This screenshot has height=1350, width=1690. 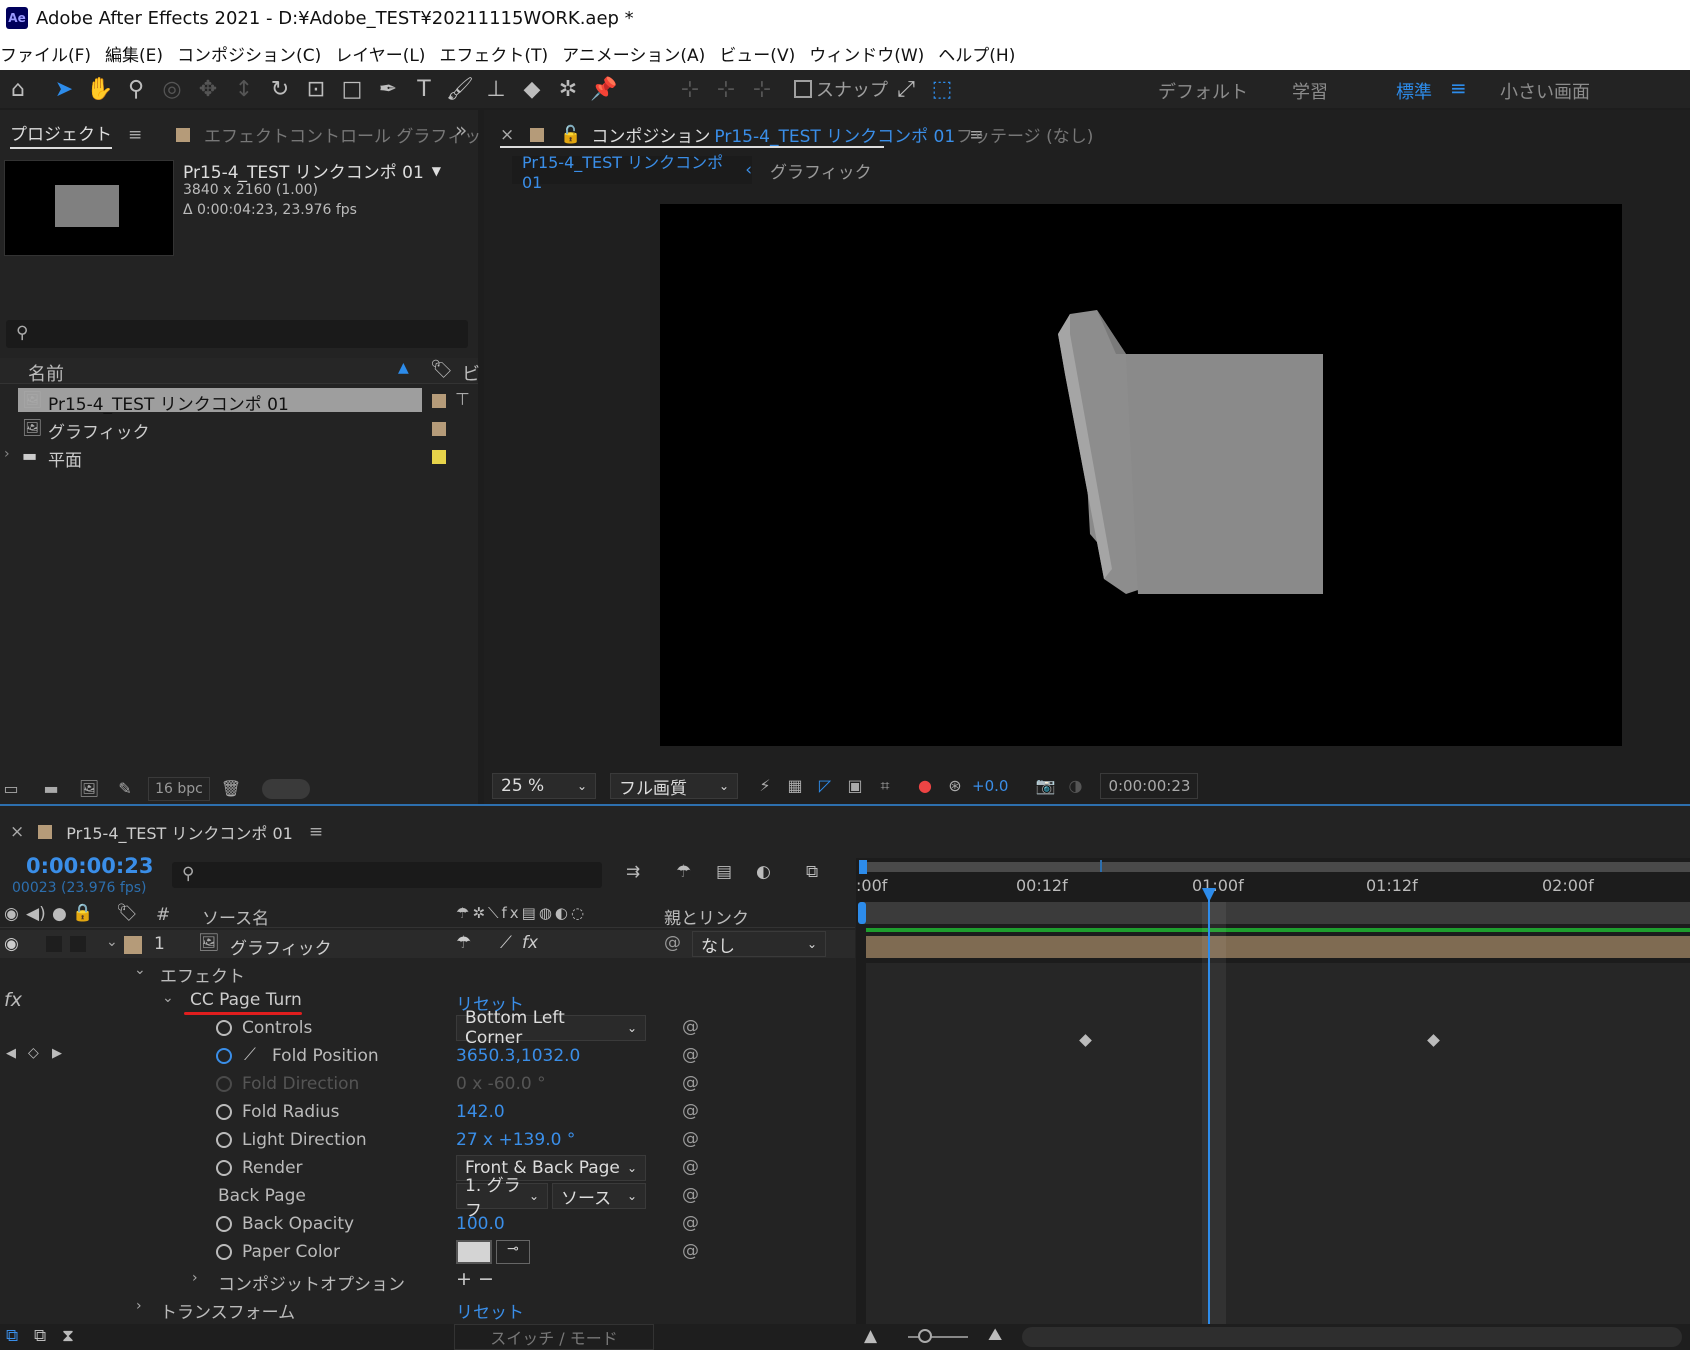 What do you see at coordinates (763, 872) in the screenshot?
I see `motion-blur-icon: ◐` at bounding box center [763, 872].